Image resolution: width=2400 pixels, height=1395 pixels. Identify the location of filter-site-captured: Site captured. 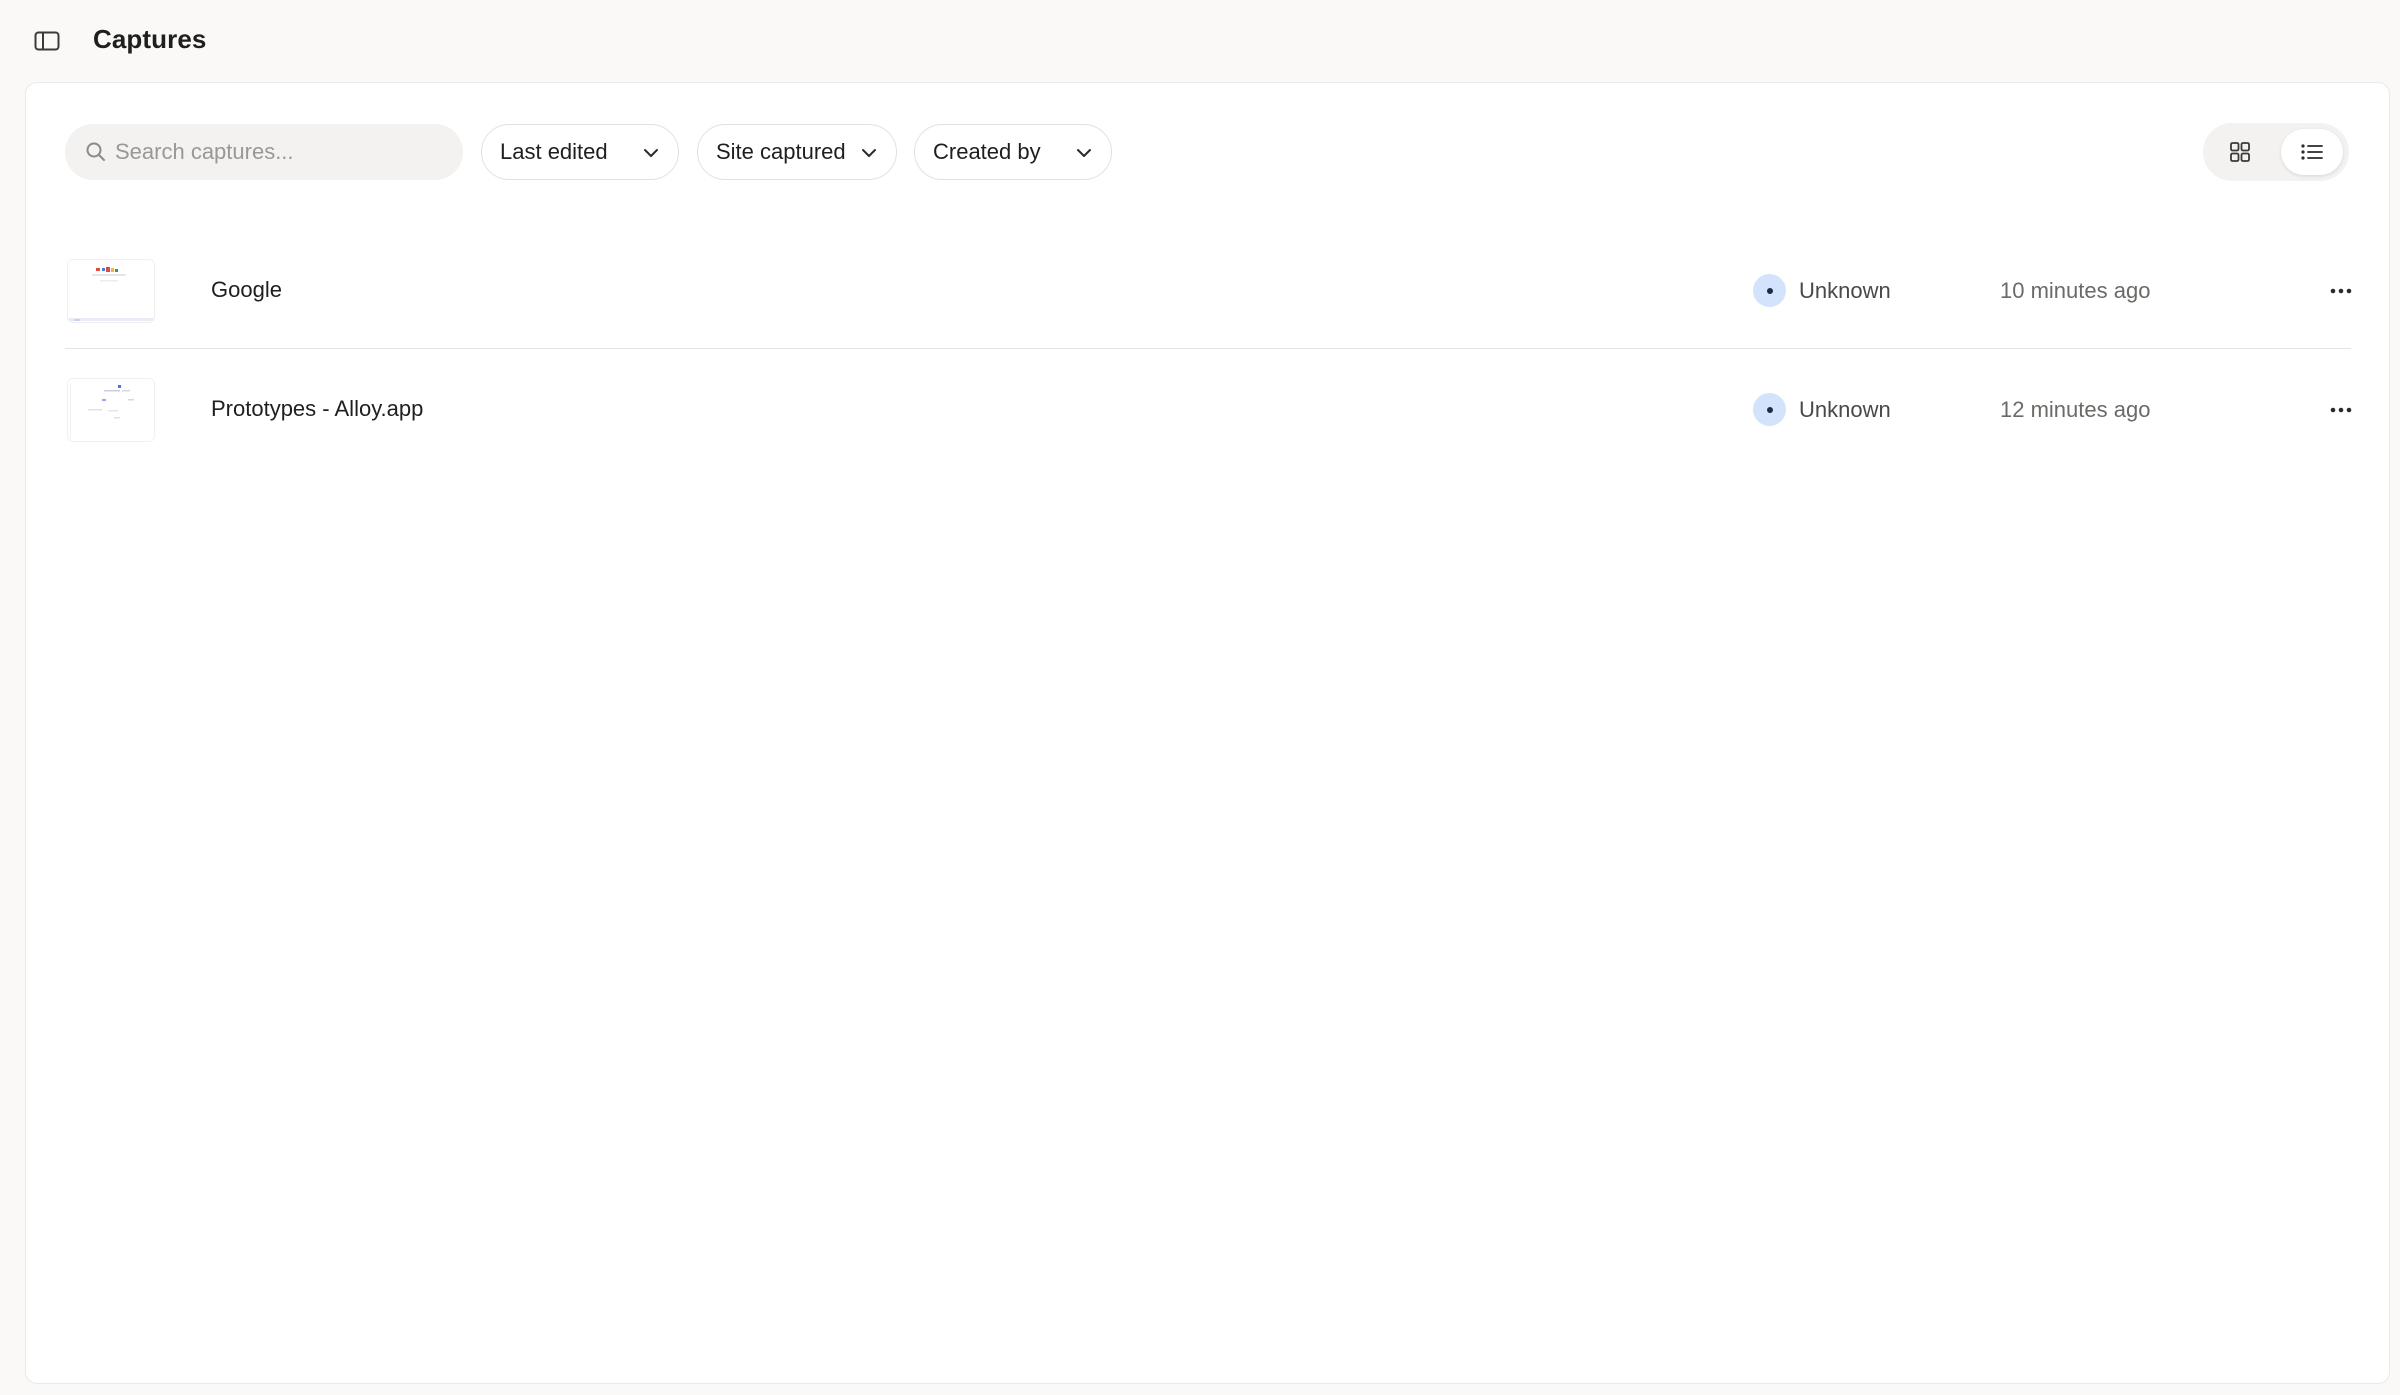
(797, 152).